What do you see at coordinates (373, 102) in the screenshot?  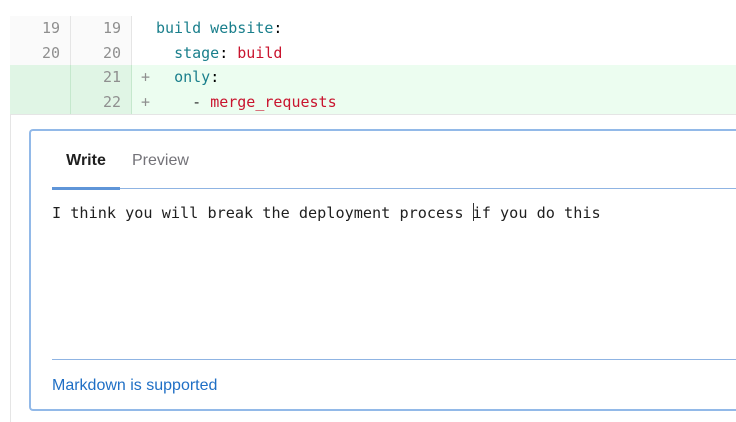 I see `diff-line-22-added: 22 + - merge_requests` at bounding box center [373, 102].